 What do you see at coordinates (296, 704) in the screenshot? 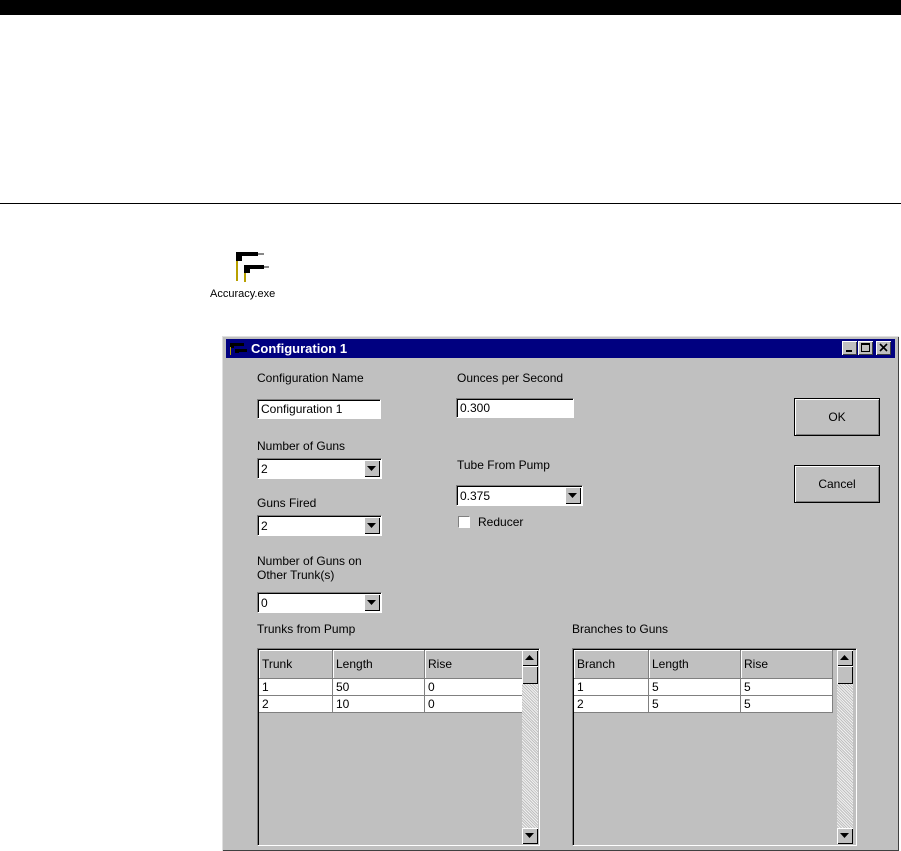
I see `cell-trunk: 2` at bounding box center [296, 704].